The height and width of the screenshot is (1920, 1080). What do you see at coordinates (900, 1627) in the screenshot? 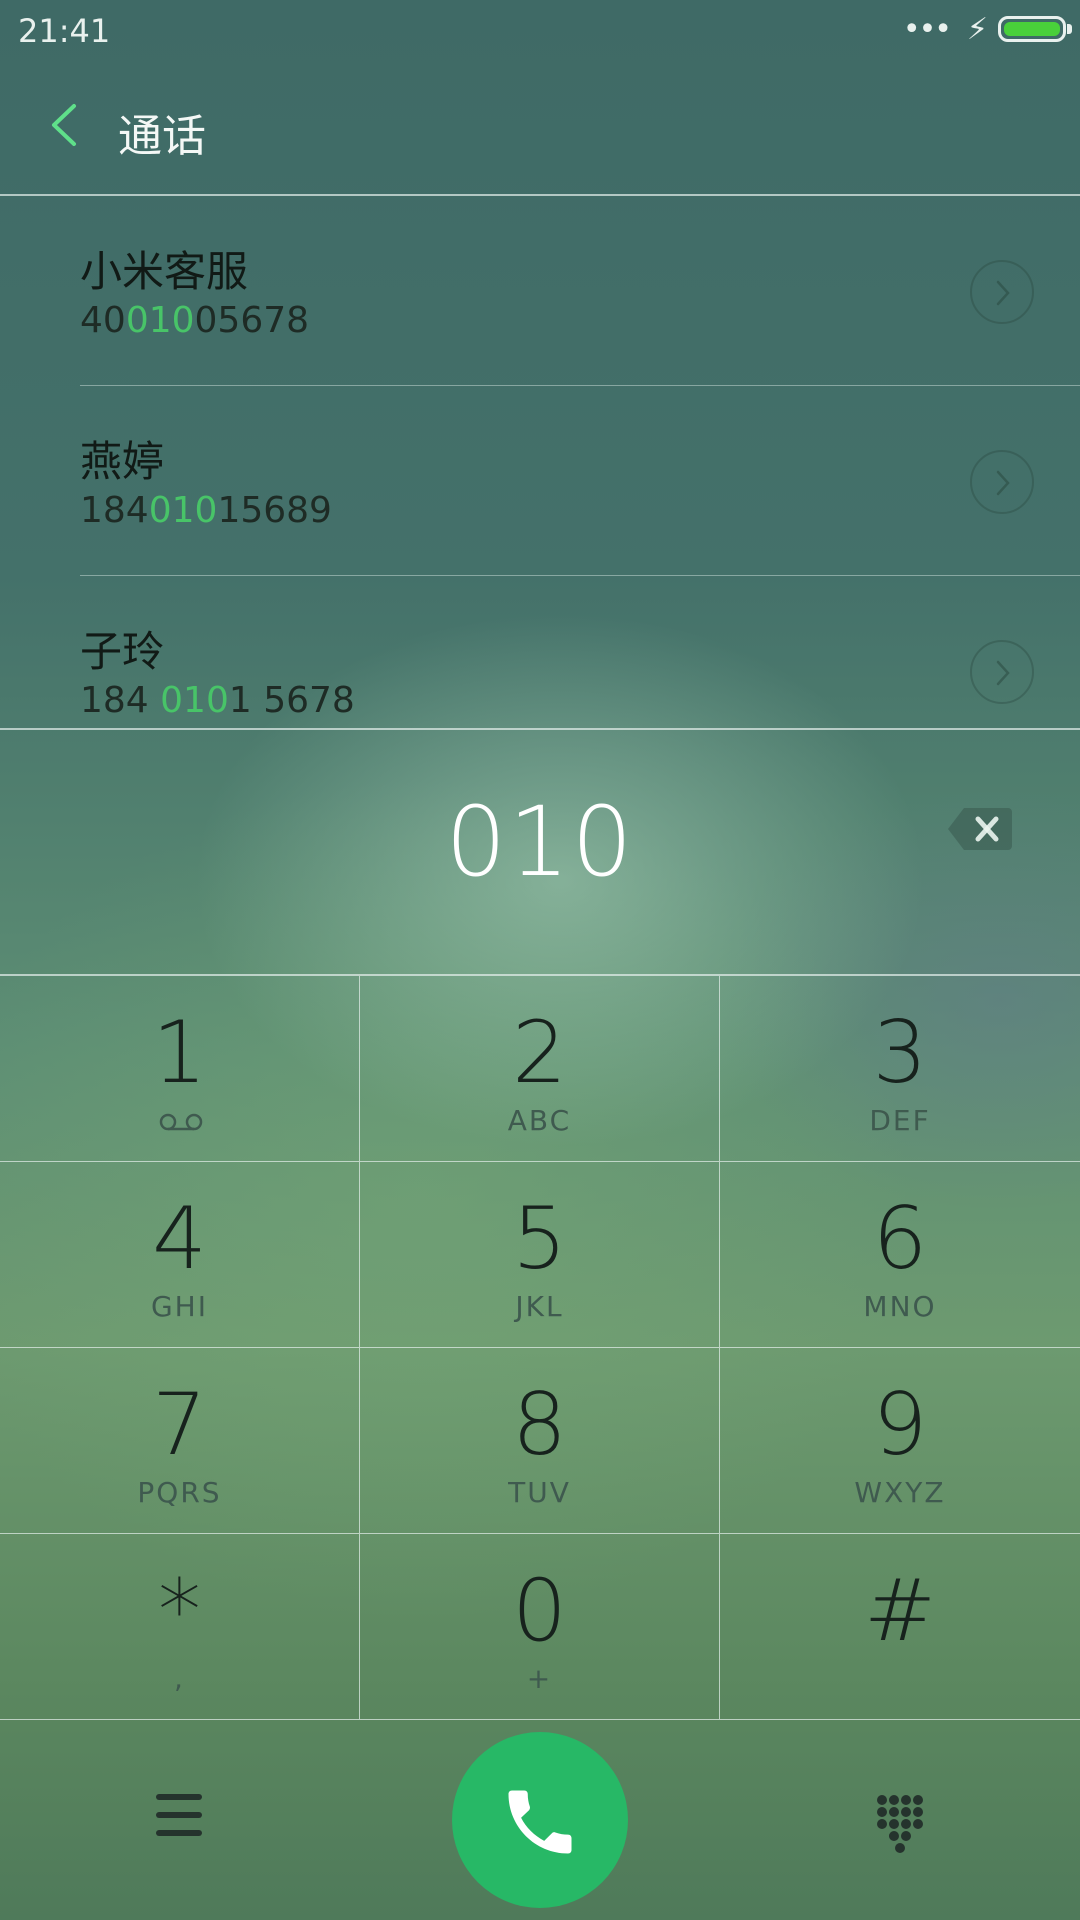
I see `key-hash: #` at bounding box center [900, 1627].